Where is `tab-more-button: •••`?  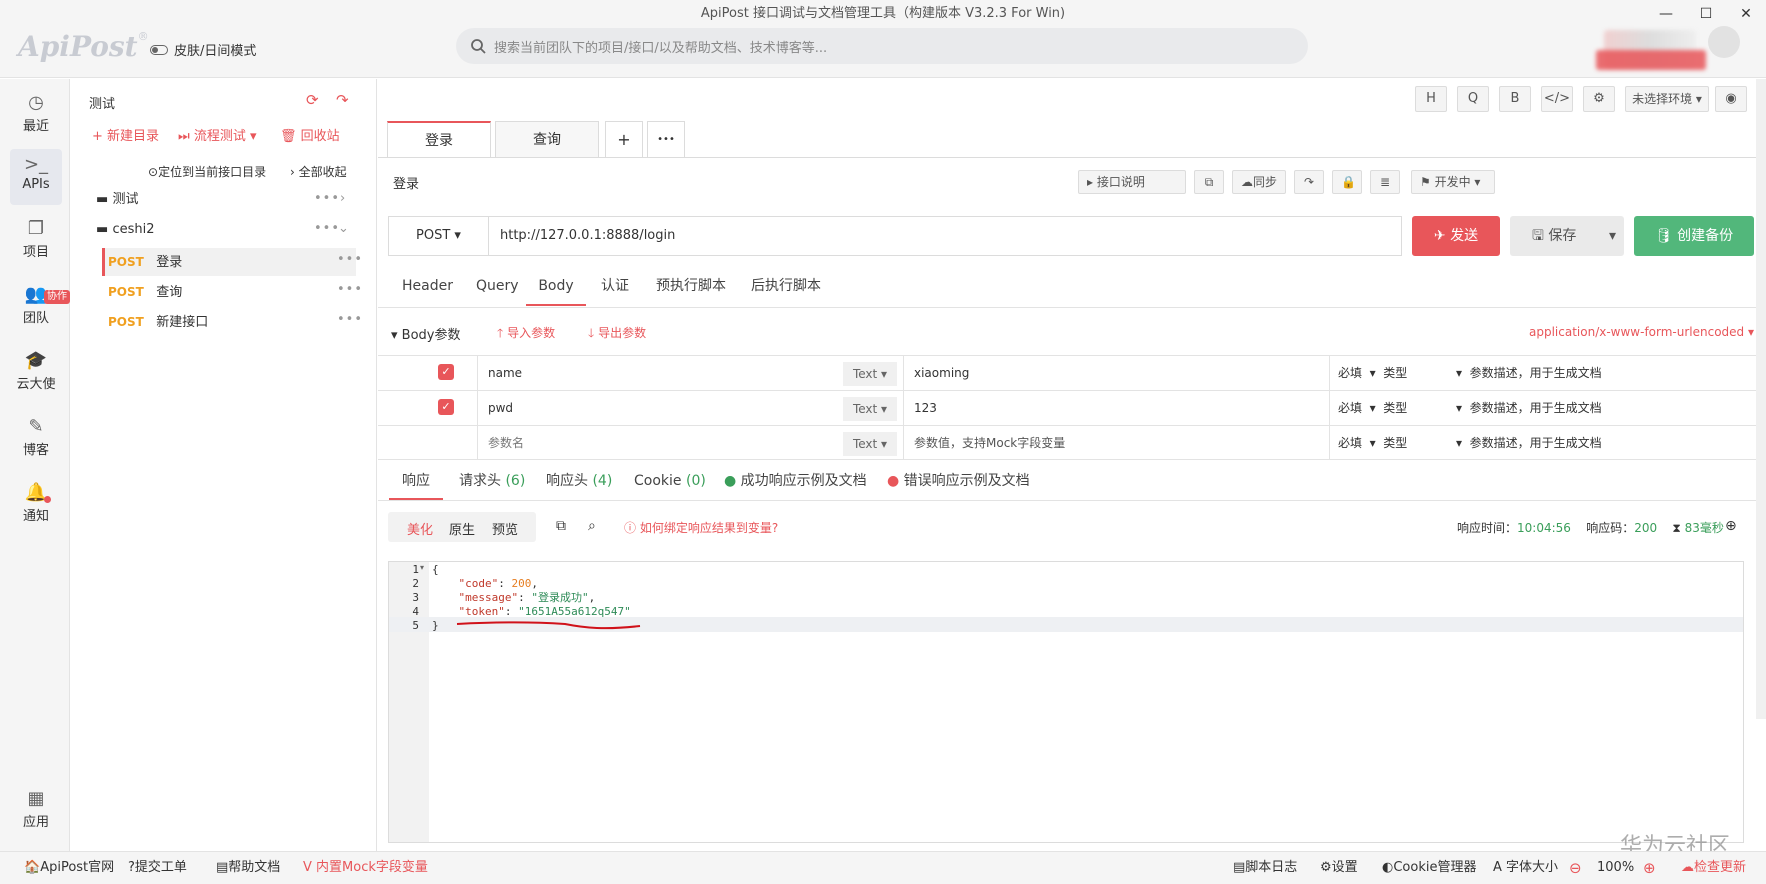 tab-more-button: ••• is located at coordinates (666, 139).